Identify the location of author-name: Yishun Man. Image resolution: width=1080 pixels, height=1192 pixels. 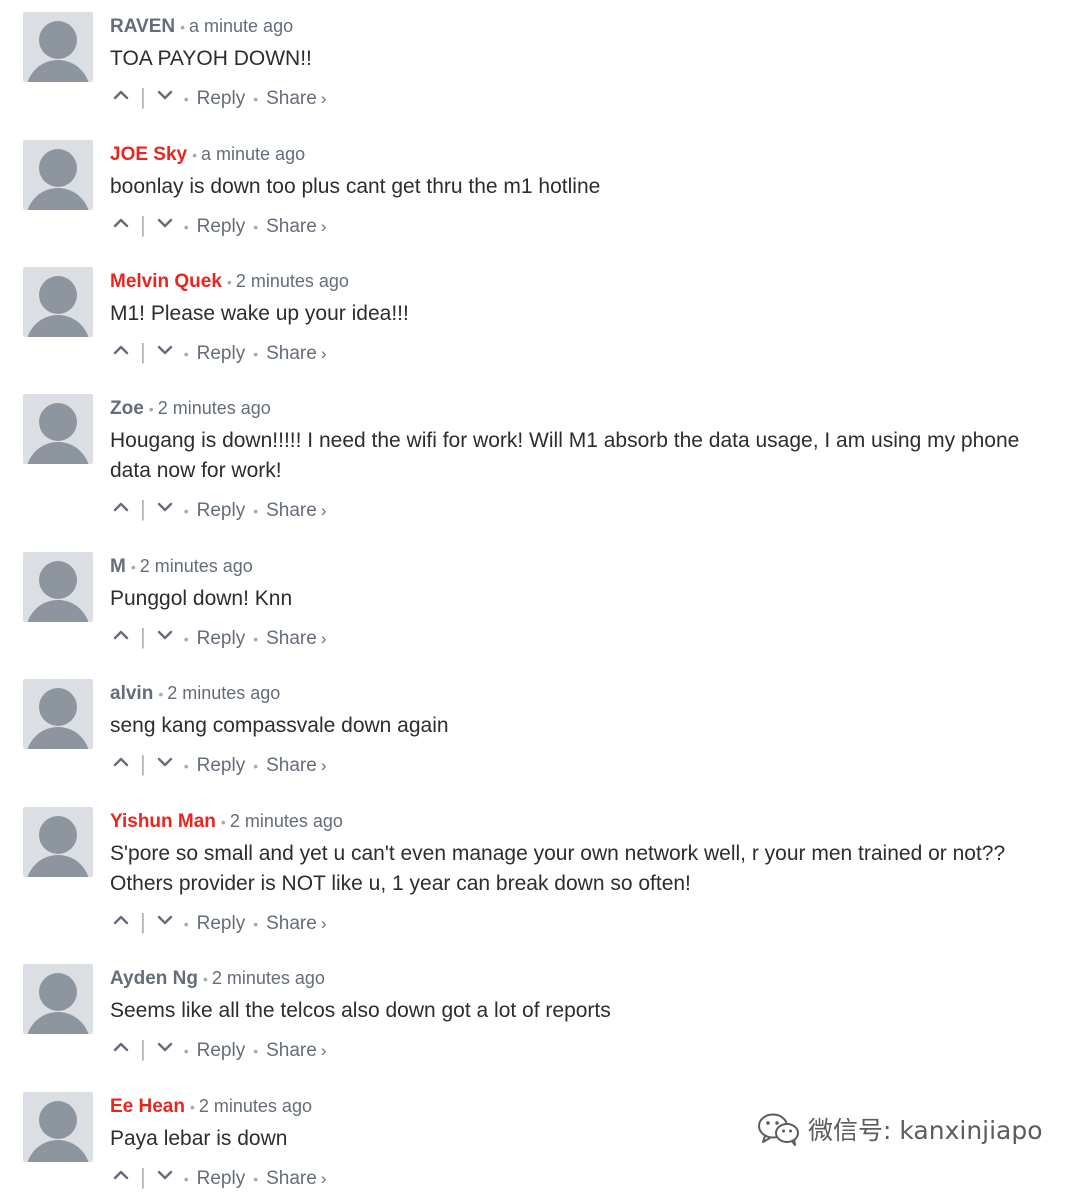
(163, 821).